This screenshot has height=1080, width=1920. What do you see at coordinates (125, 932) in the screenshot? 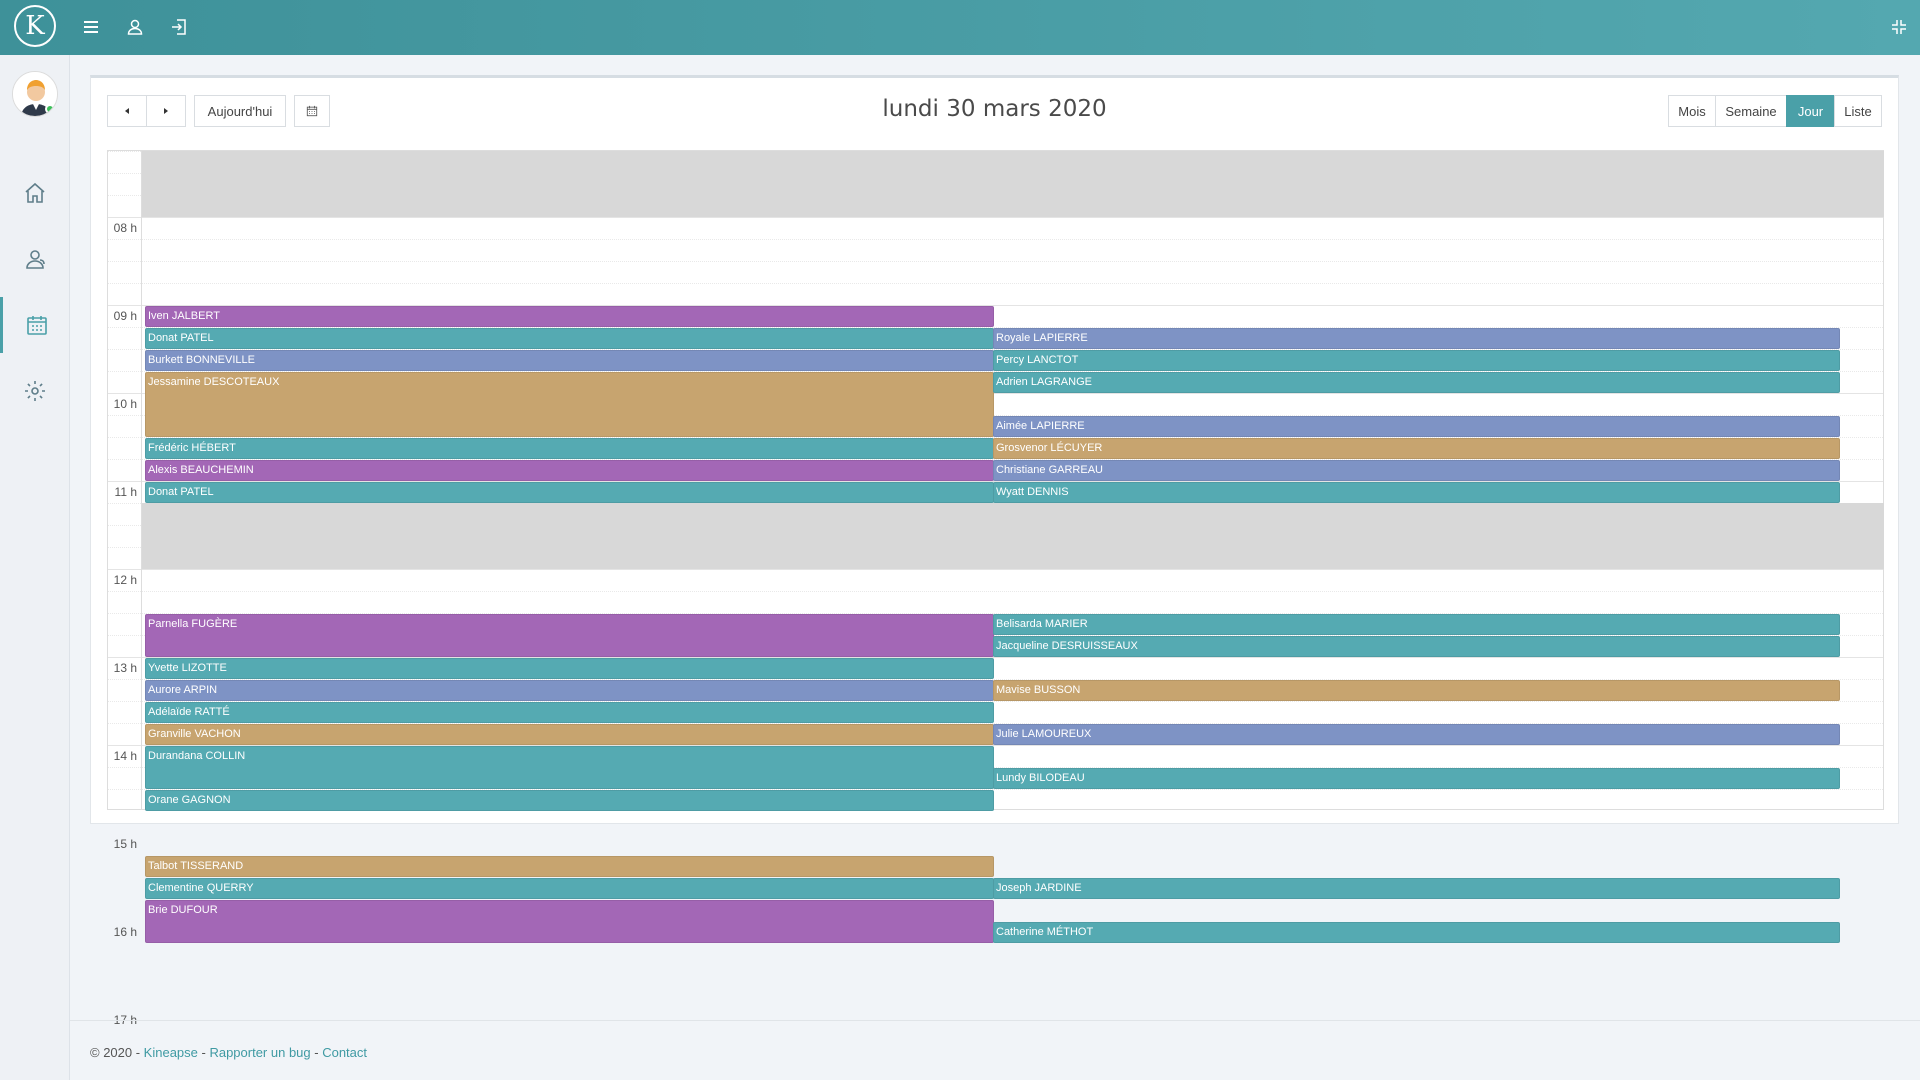
I see `hour-label: 16 h` at bounding box center [125, 932].